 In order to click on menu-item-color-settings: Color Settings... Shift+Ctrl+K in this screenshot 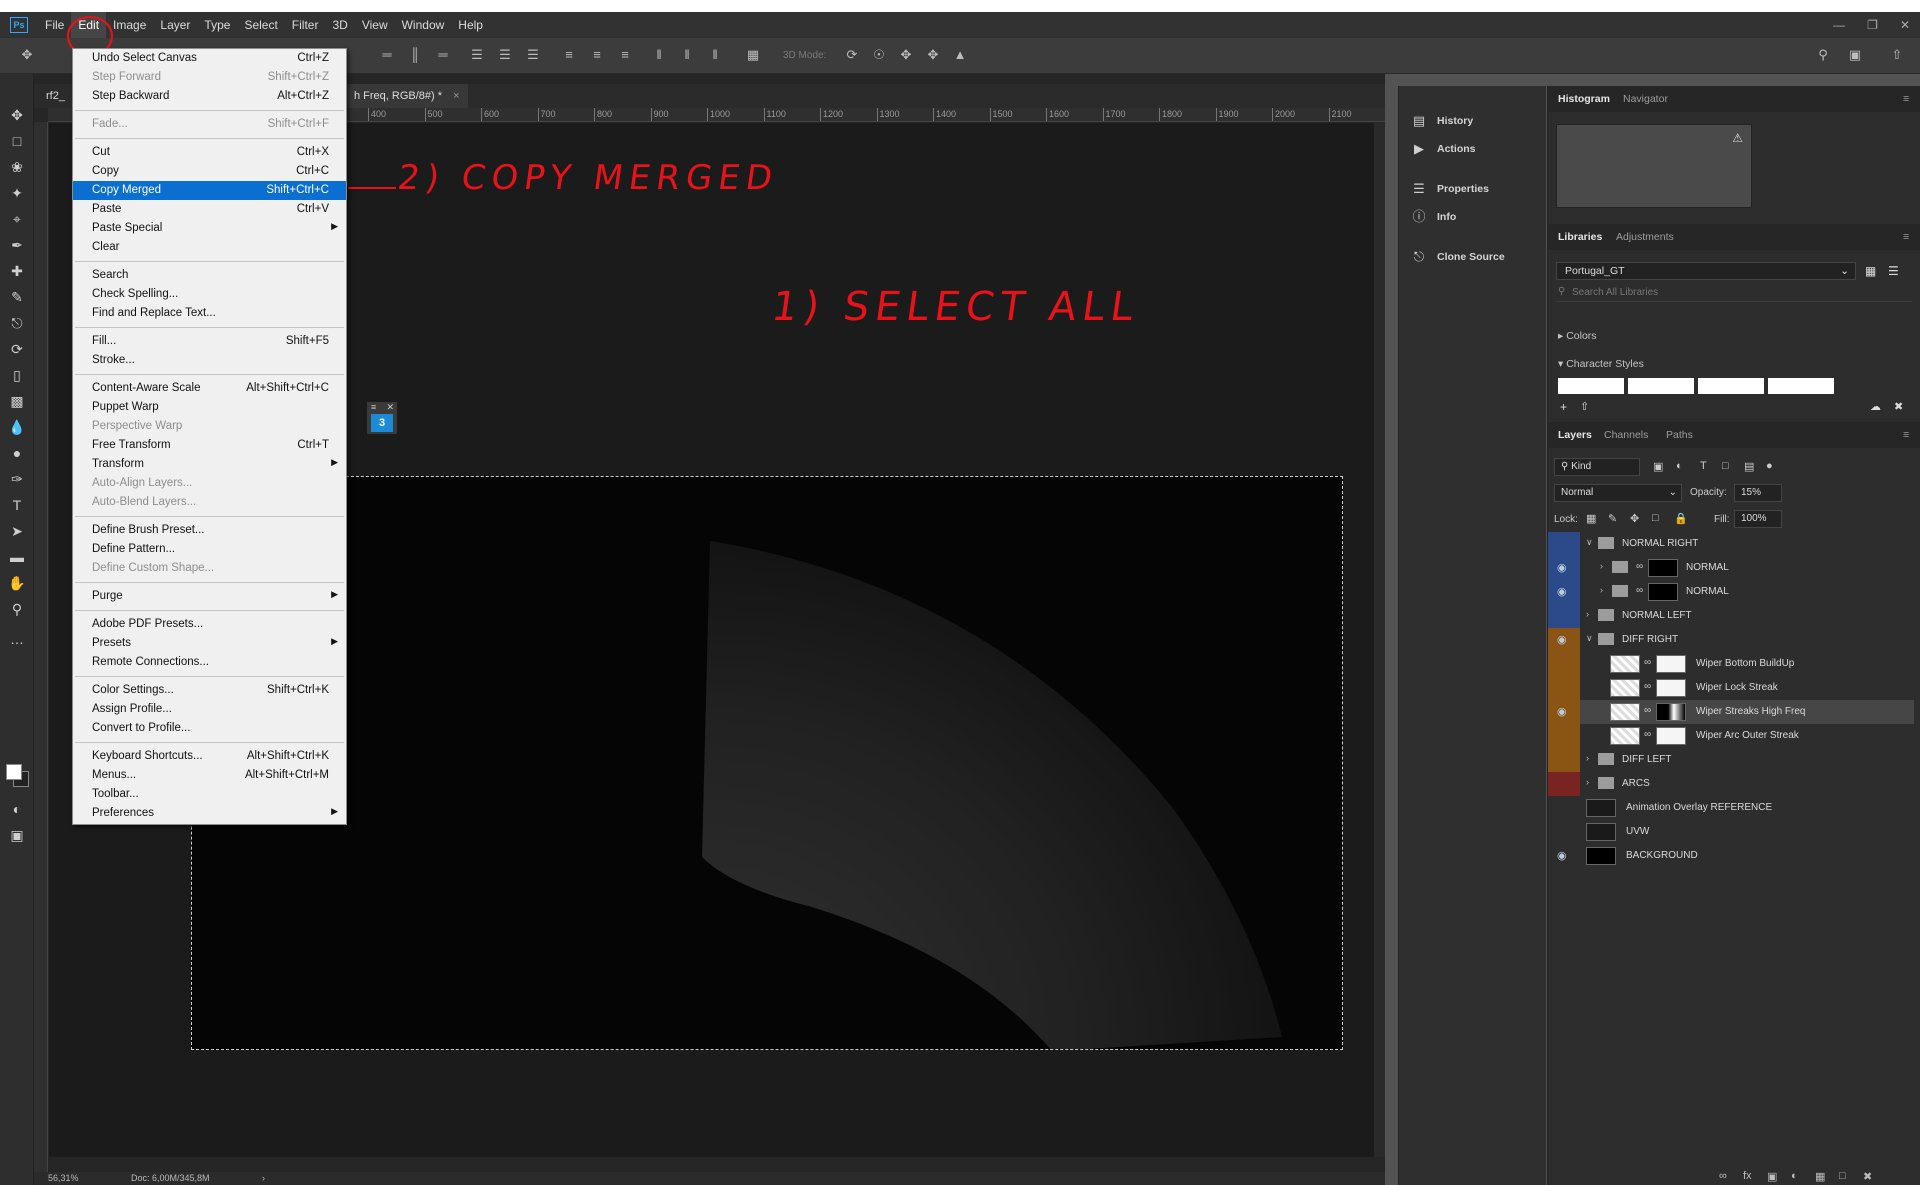, I will do `click(209, 690)`.